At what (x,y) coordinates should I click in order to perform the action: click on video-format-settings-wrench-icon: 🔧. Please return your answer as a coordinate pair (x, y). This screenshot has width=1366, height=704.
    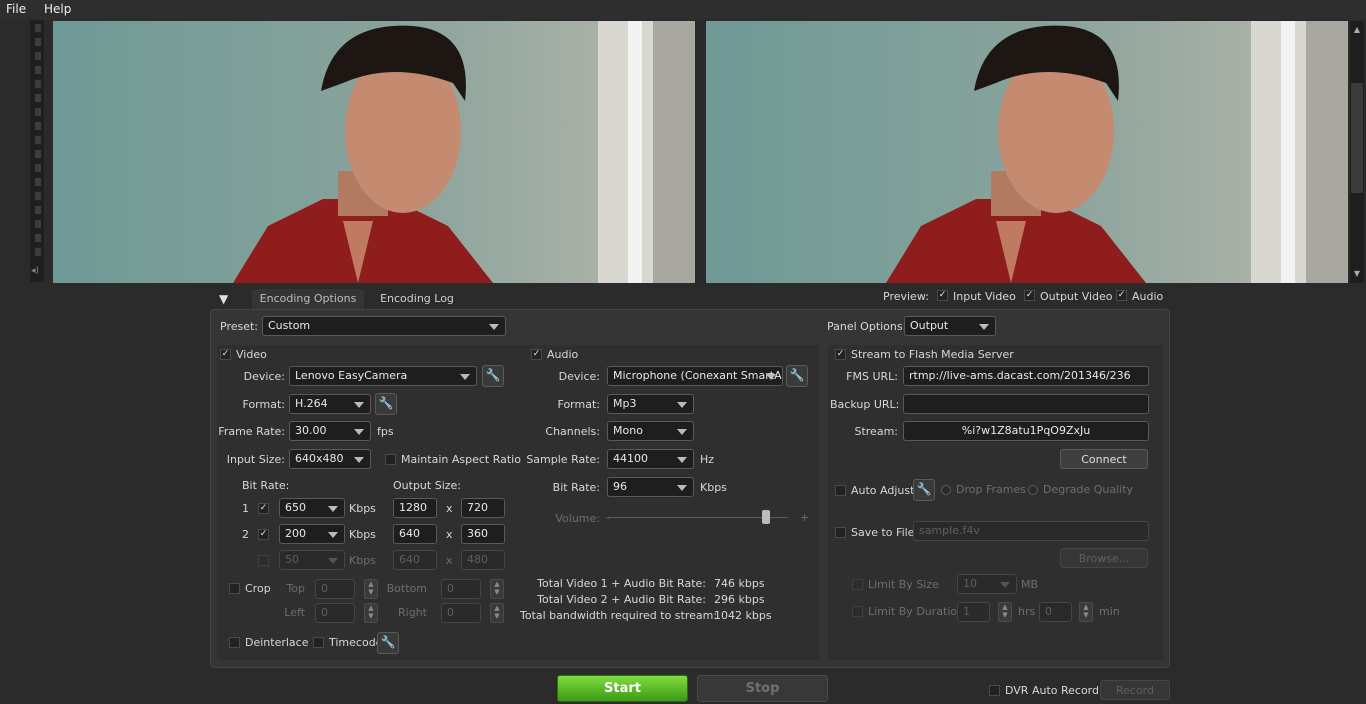
    Looking at the image, I should click on (386, 404).